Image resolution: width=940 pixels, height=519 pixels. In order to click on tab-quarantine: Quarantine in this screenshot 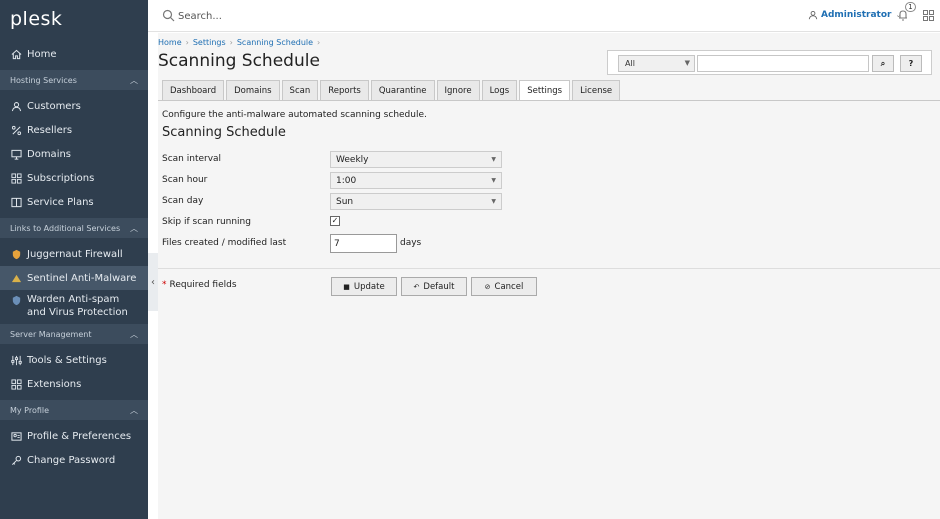, I will do `click(402, 90)`.